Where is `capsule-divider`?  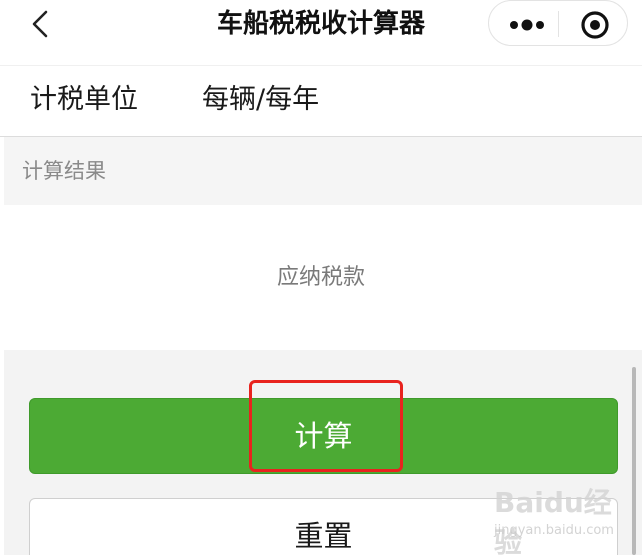
capsule-divider is located at coordinates (558, 24).